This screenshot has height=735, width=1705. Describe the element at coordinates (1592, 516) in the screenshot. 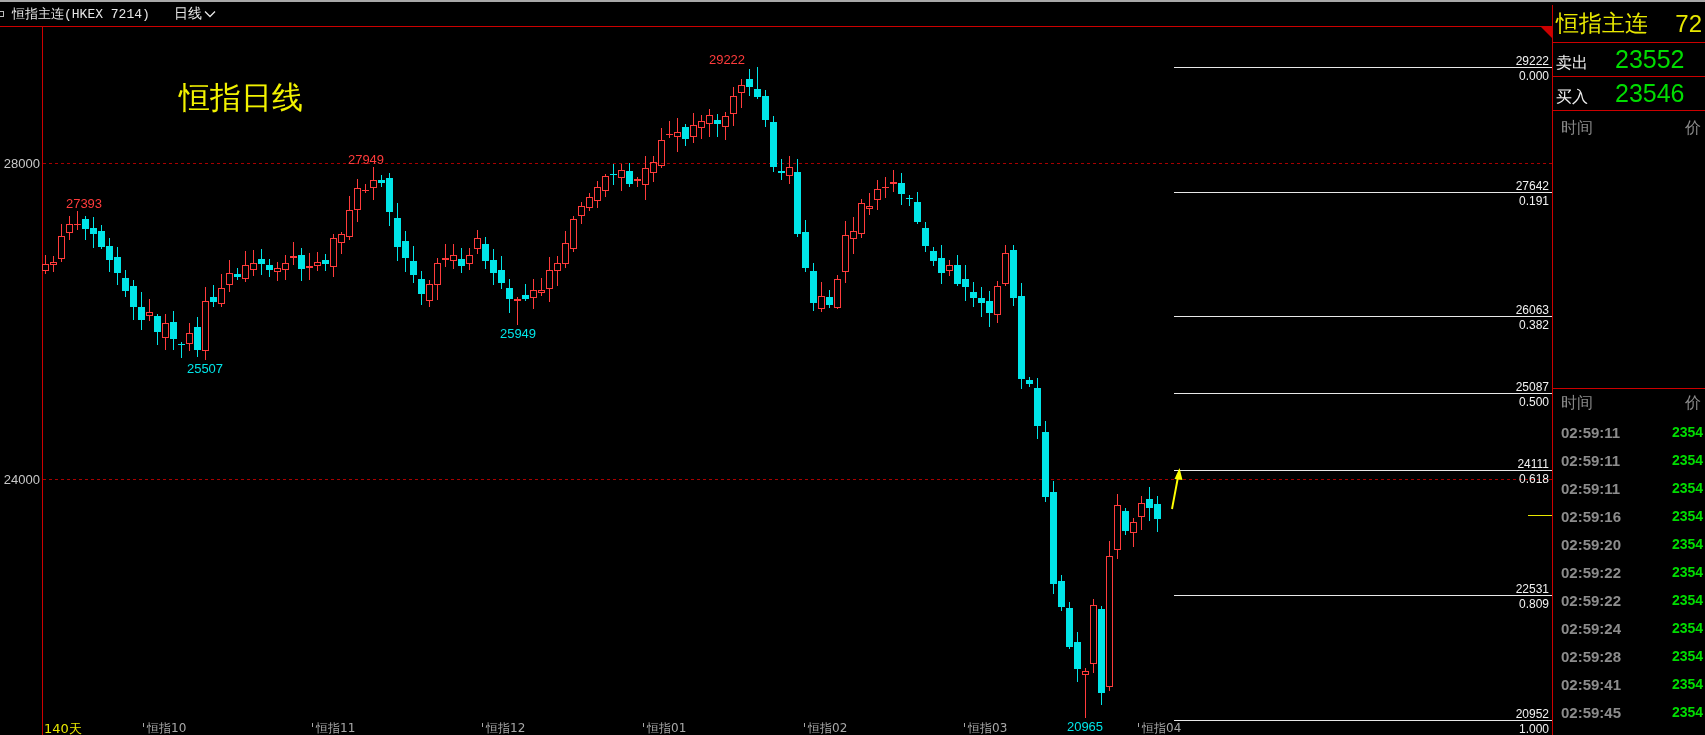

I see `trade-time: 02:59:16` at that location.